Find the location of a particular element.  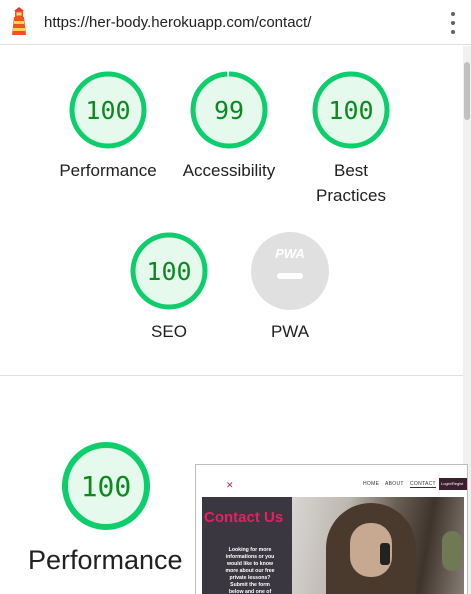

url-bar: https://her-body.herokuapp.com/contact/ is located at coordinates (235, 22).